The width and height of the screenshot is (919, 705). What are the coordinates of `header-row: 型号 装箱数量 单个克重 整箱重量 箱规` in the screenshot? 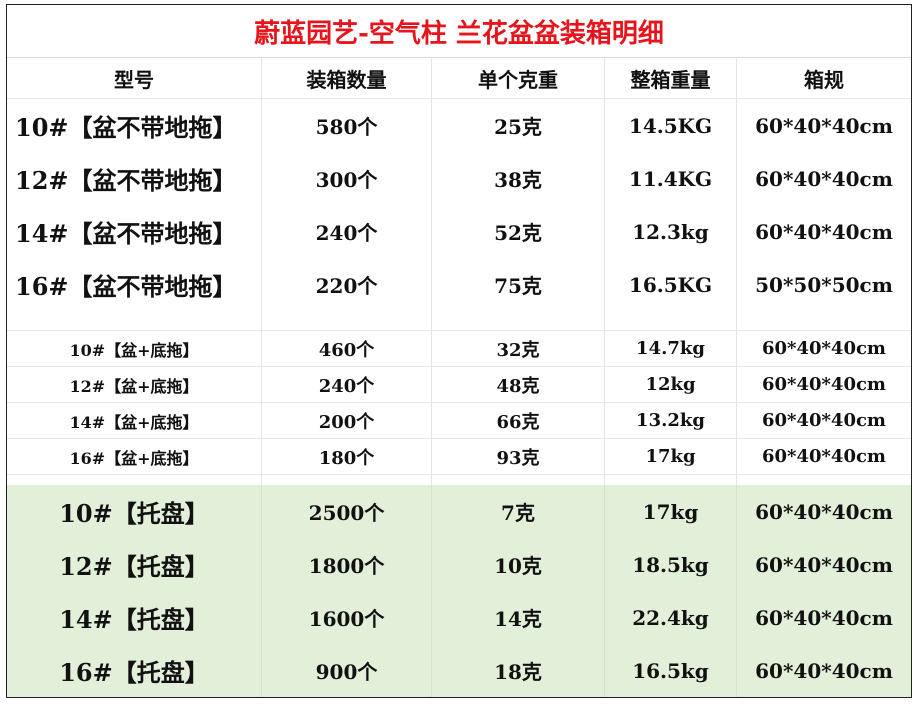 It's located at (459, 78).